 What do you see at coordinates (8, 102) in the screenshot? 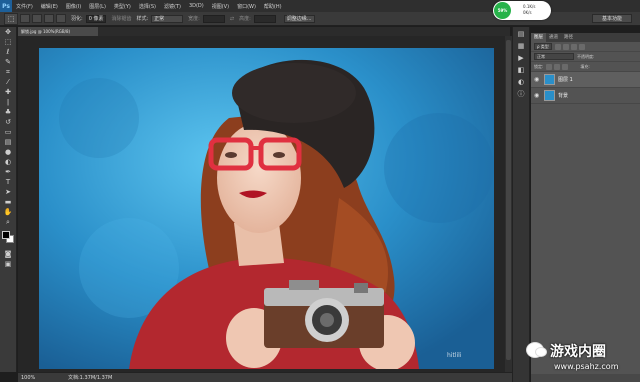
I see `brush-icon: ǀ` at bounding box center [8, 102].